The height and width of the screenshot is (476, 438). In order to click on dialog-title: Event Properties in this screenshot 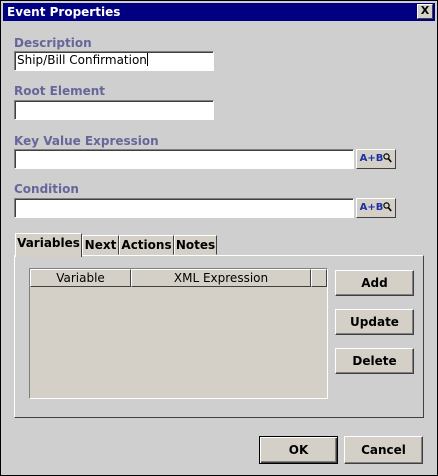, I will do `click(64, 12)`.